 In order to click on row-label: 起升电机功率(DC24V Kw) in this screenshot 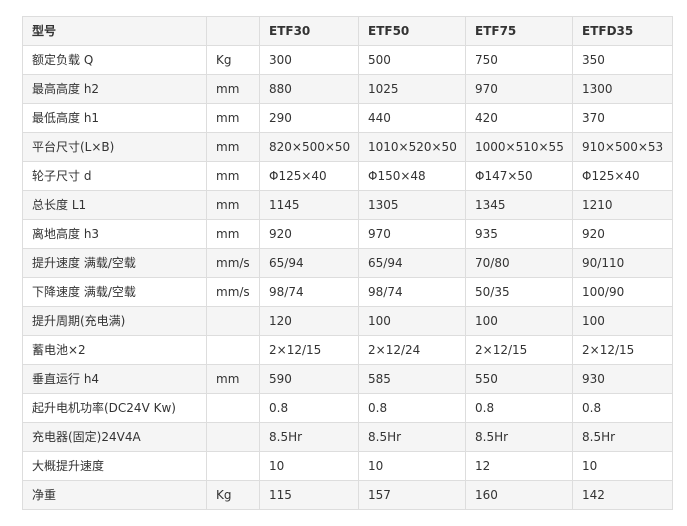, I will do `click(114, 408)`.